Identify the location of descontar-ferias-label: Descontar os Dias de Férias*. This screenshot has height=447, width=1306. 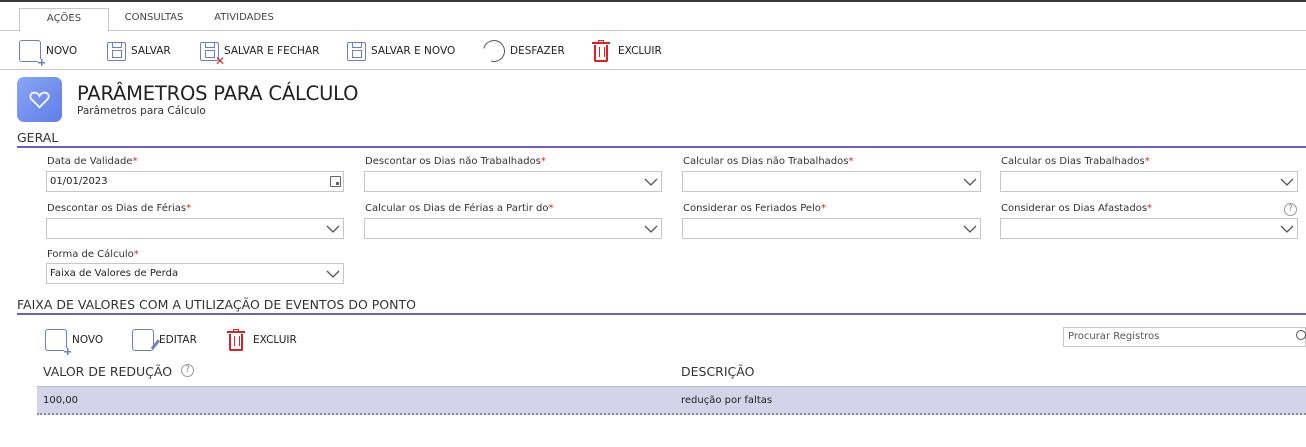
(119, 208).